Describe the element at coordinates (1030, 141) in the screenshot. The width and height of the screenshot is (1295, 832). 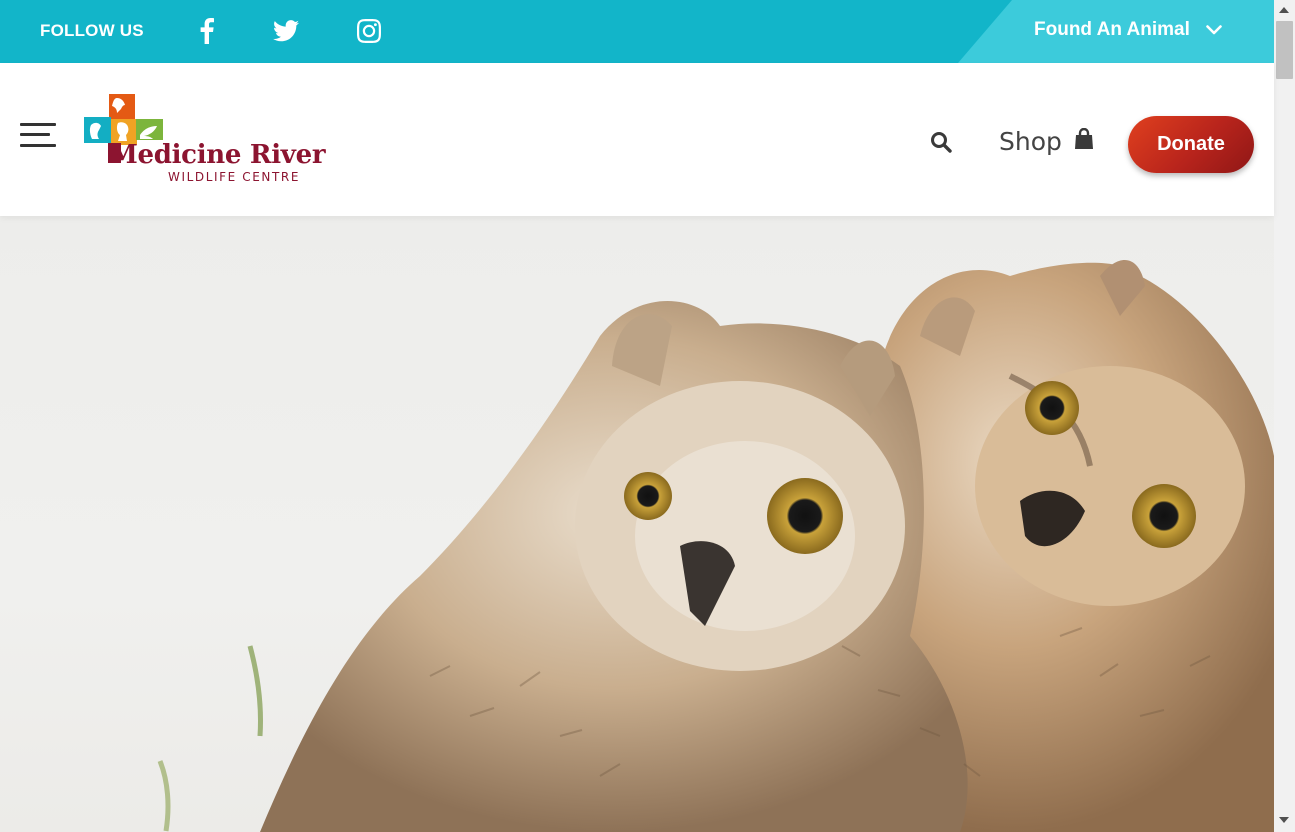
I see `shop-label: Shop` at that location.